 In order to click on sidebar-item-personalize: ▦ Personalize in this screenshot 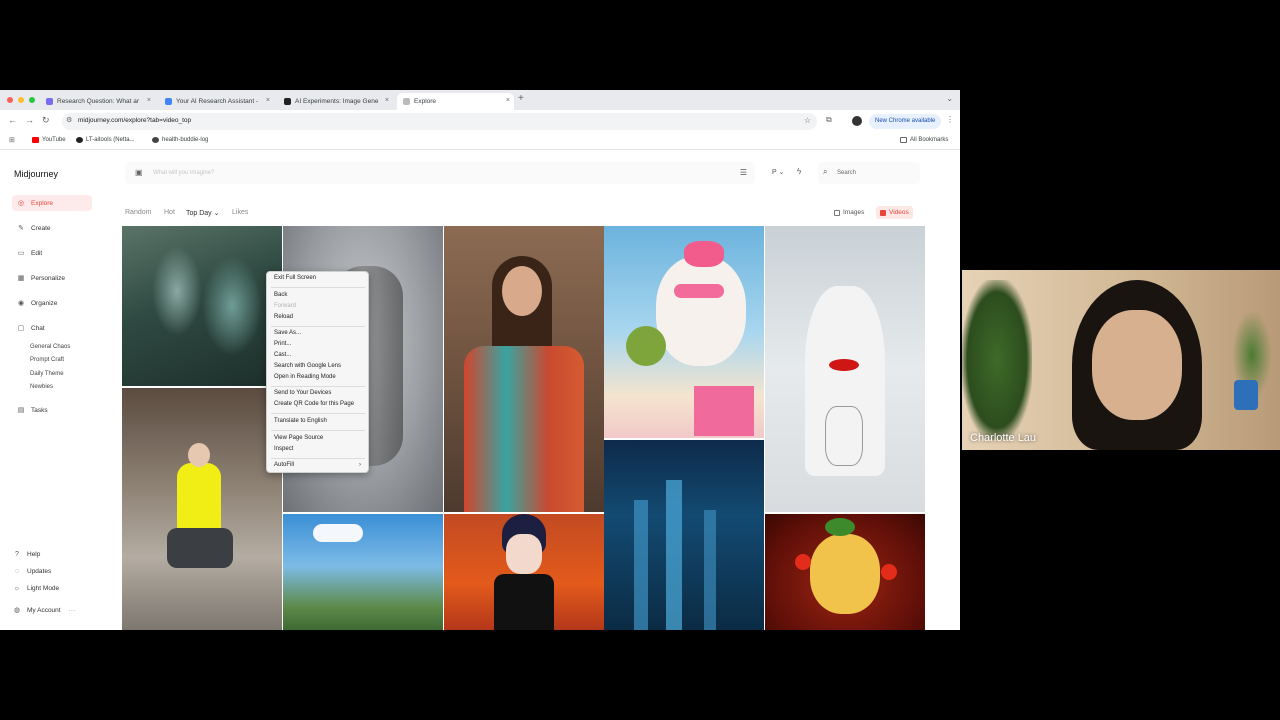, I will do `click(52, 278)`.